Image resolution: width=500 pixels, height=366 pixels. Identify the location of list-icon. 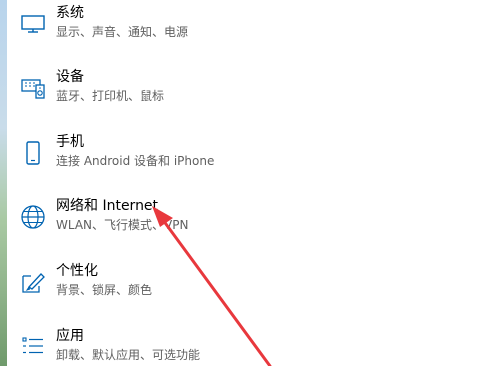
(33, 347).